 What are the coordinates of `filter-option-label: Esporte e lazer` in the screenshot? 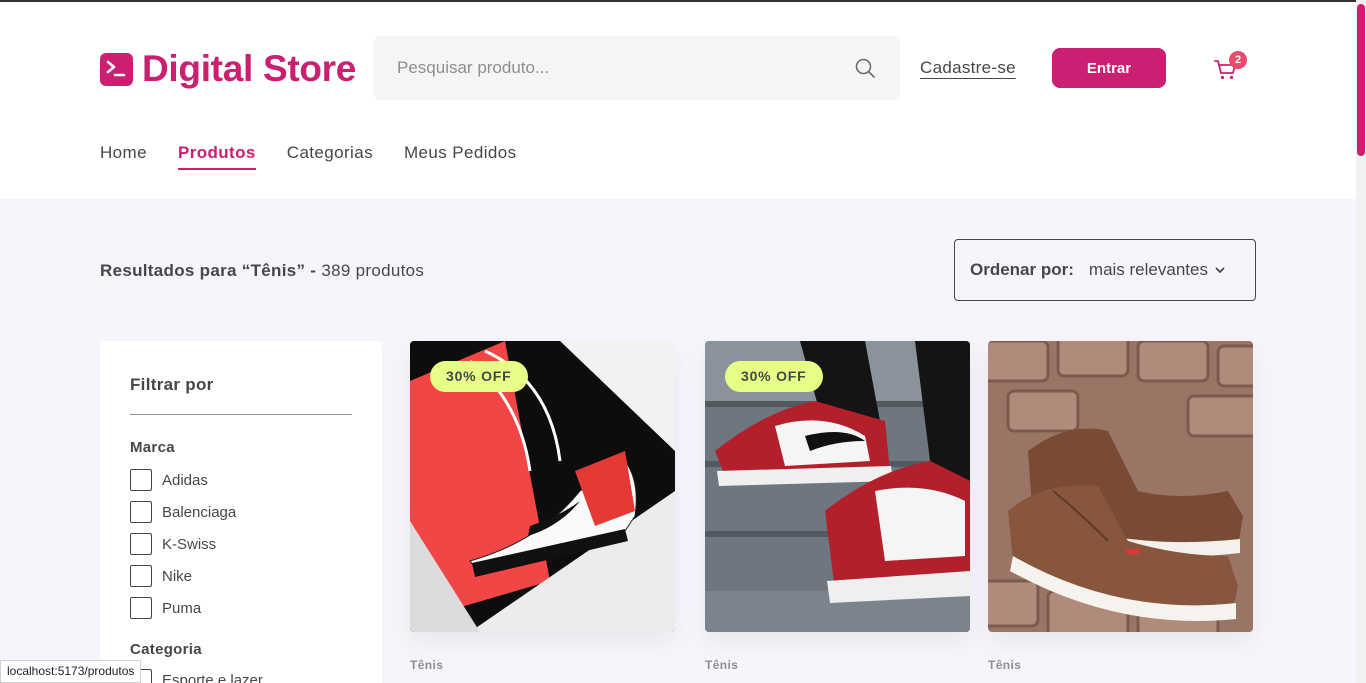 It's located at (212, 677).